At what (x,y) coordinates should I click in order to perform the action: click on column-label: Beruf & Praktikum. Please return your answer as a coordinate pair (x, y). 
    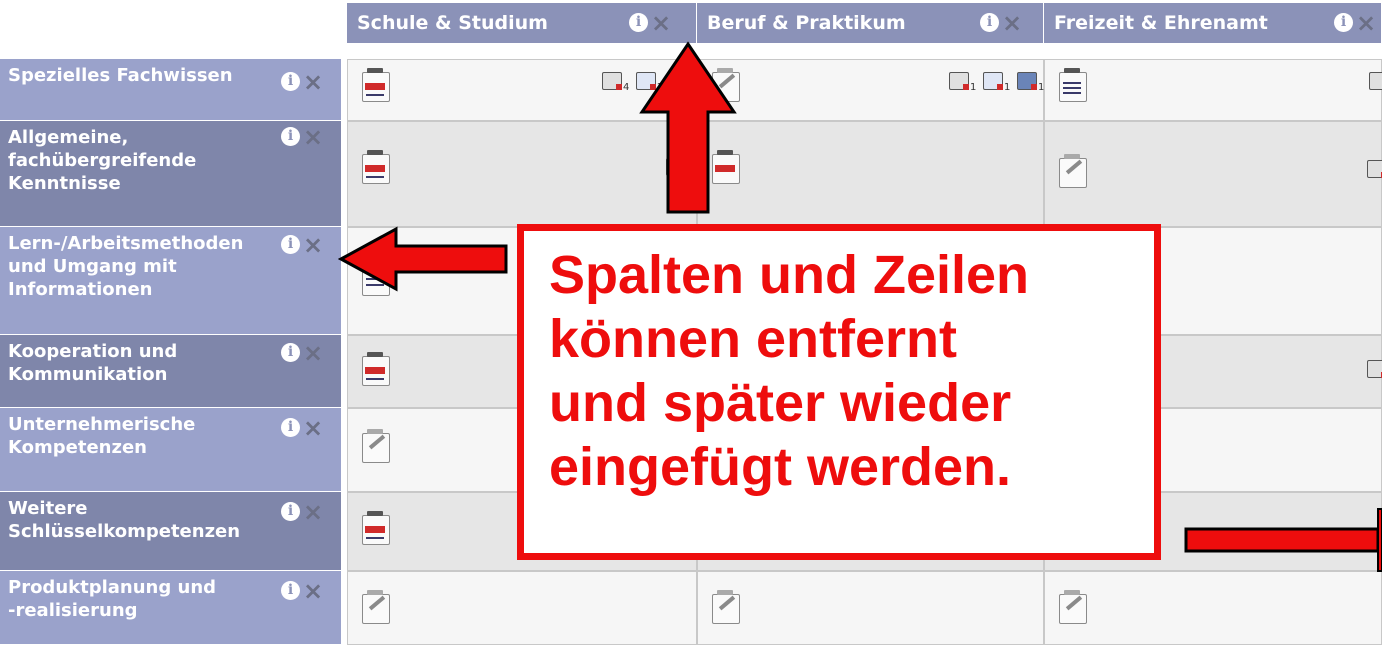
    Looking at the image, I should click on (806, 23).